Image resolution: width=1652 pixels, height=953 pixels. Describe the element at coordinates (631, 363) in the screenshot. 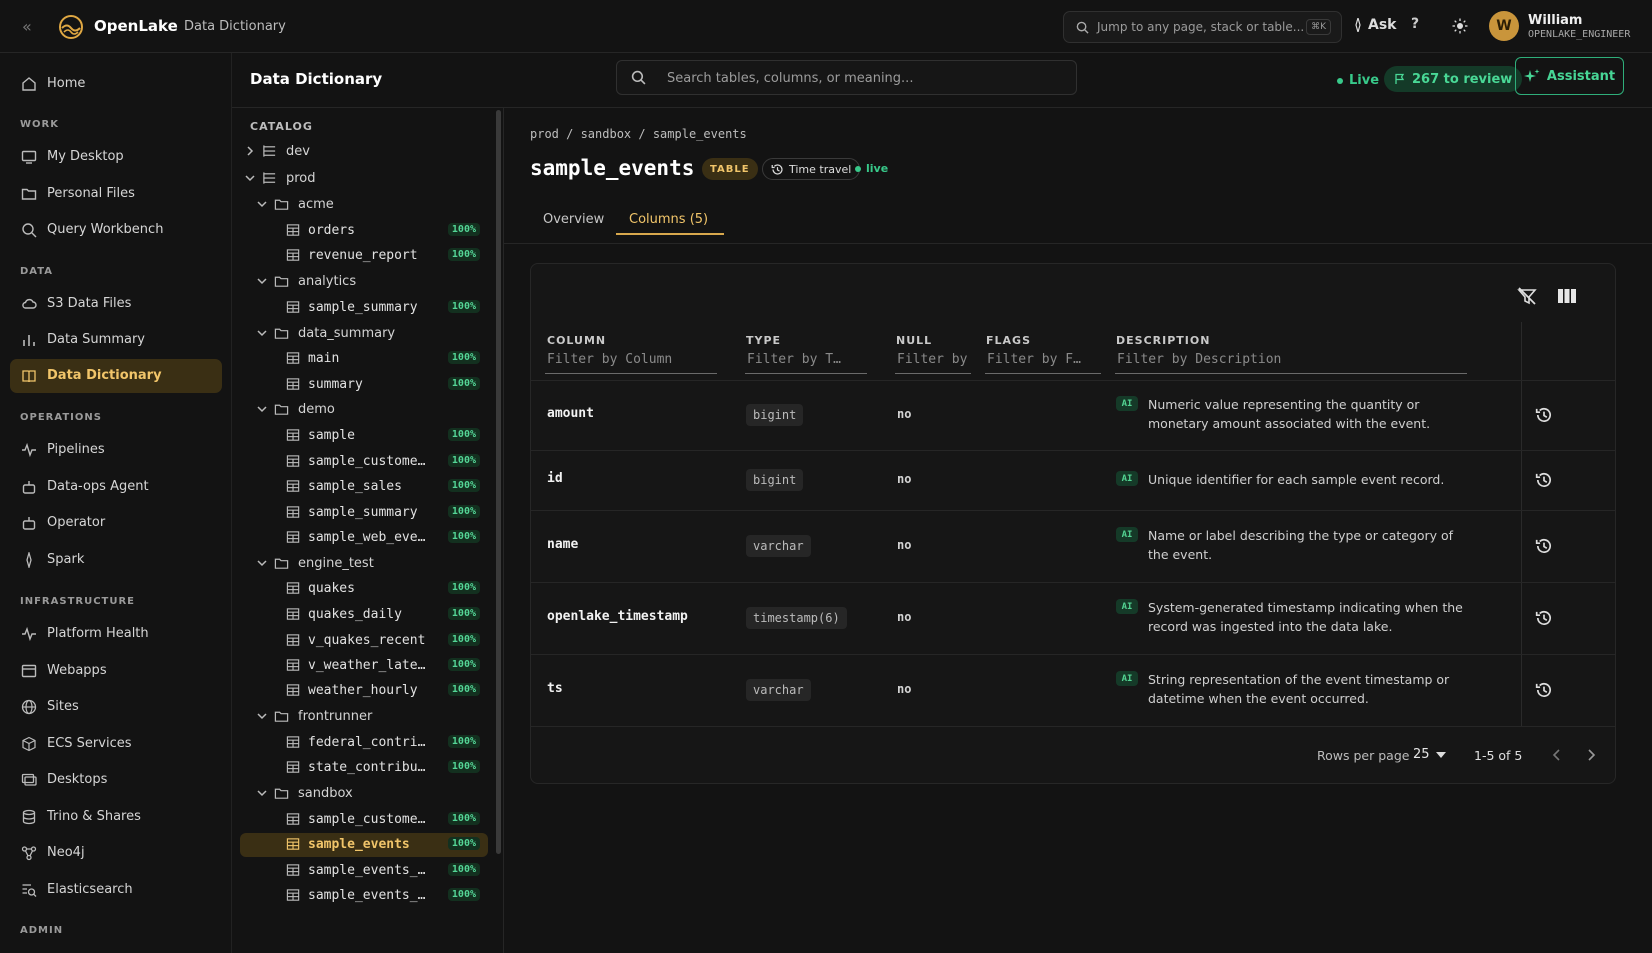

I see `filter-column-input: Filter by Column` at that location.